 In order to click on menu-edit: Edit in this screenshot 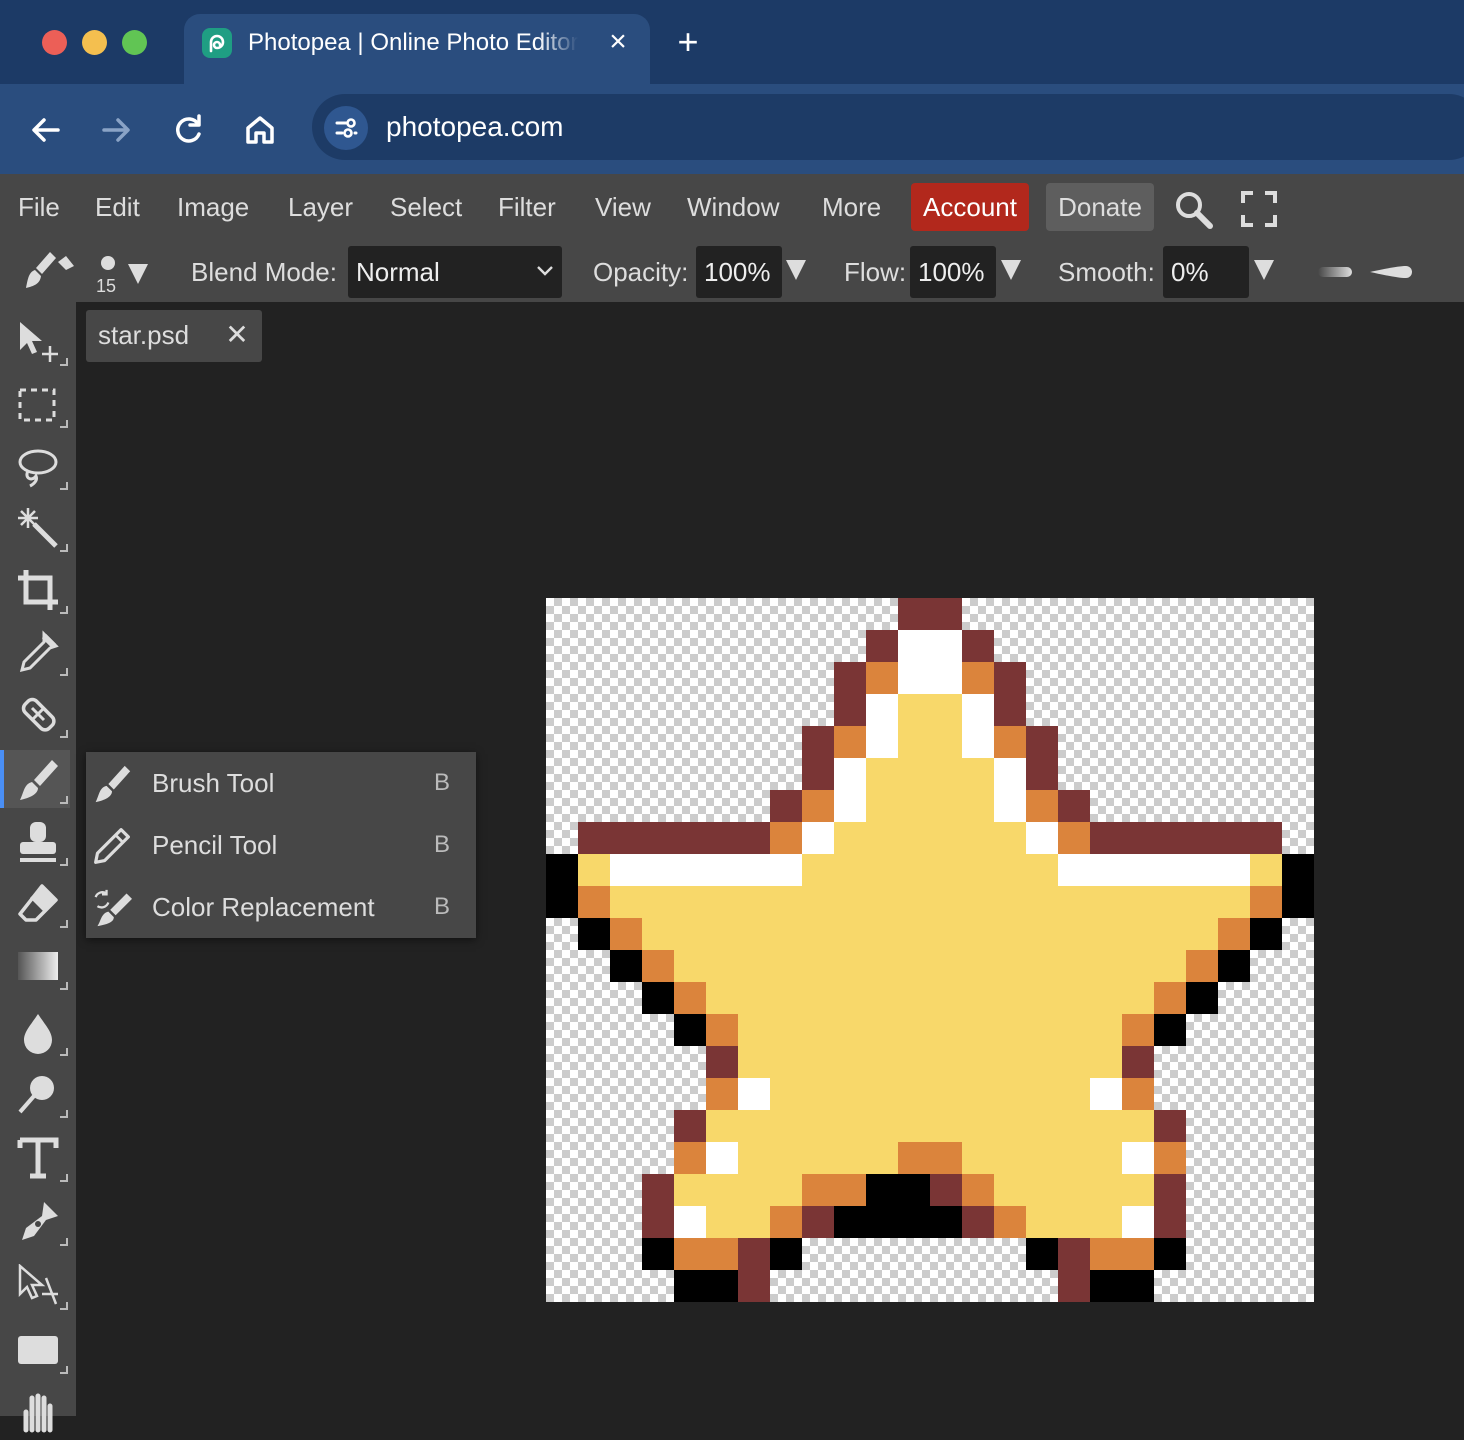, I will do `click(117, 207)`.